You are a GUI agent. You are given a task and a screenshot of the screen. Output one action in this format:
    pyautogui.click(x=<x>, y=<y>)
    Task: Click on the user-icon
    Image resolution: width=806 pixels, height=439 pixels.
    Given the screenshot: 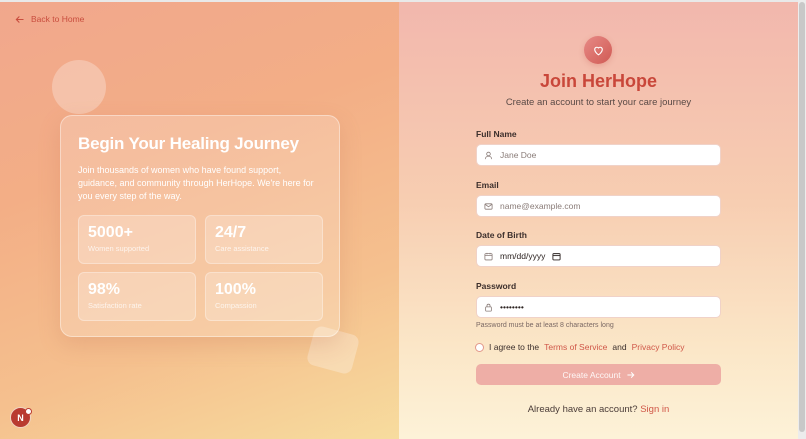 What is the action you would take?
    pyautogui.click(x=488, y=155)
    